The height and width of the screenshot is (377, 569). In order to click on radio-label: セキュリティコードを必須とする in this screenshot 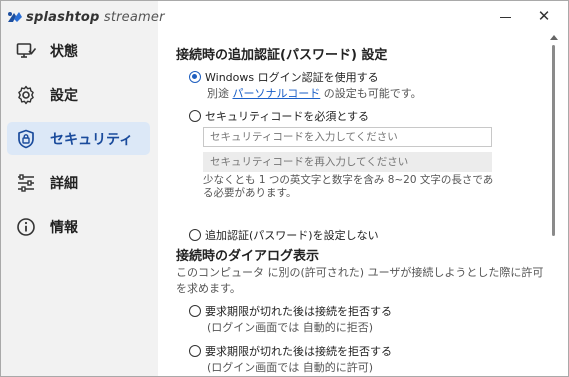, I will do `click(287, 116)`.